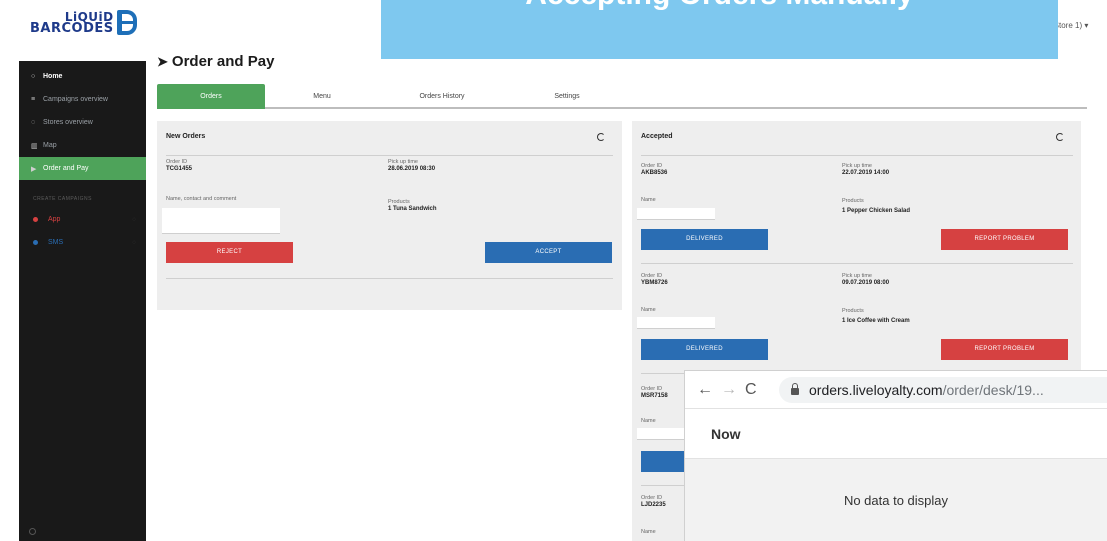 The image size is (1107, 541). I want to click on empty-state: No data to display, so click(896, 500).